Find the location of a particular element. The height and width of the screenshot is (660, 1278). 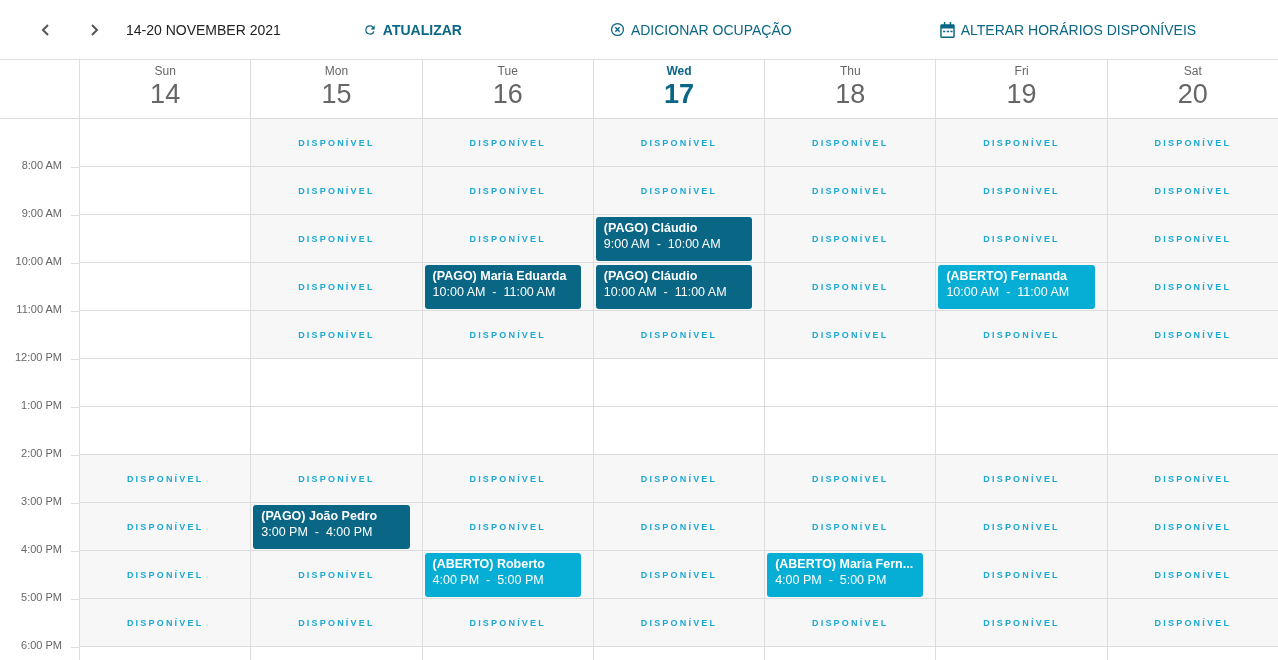

weekday-label: Sun is located at coordinates (165, 71).